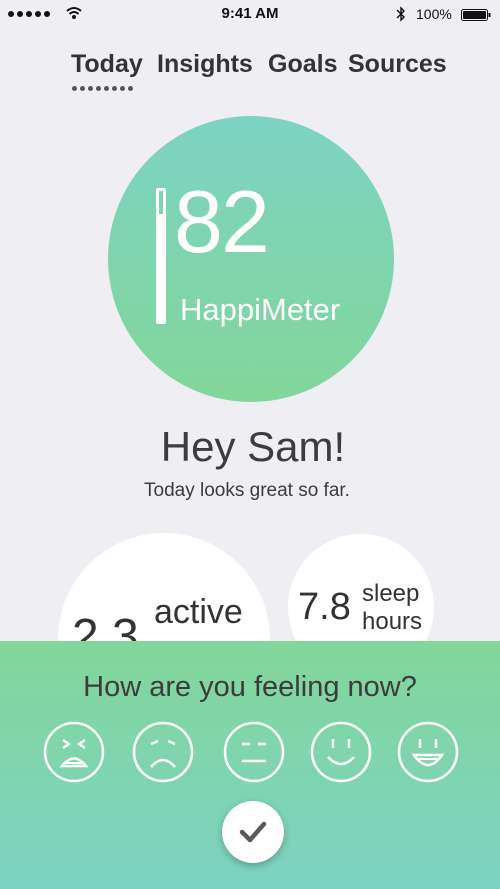 The height and width of the screenshot is (889, 500). What do you see at coordinates (476, 15) in the screenshot?
I see `battery-icon` at bounding box center [476, 15].